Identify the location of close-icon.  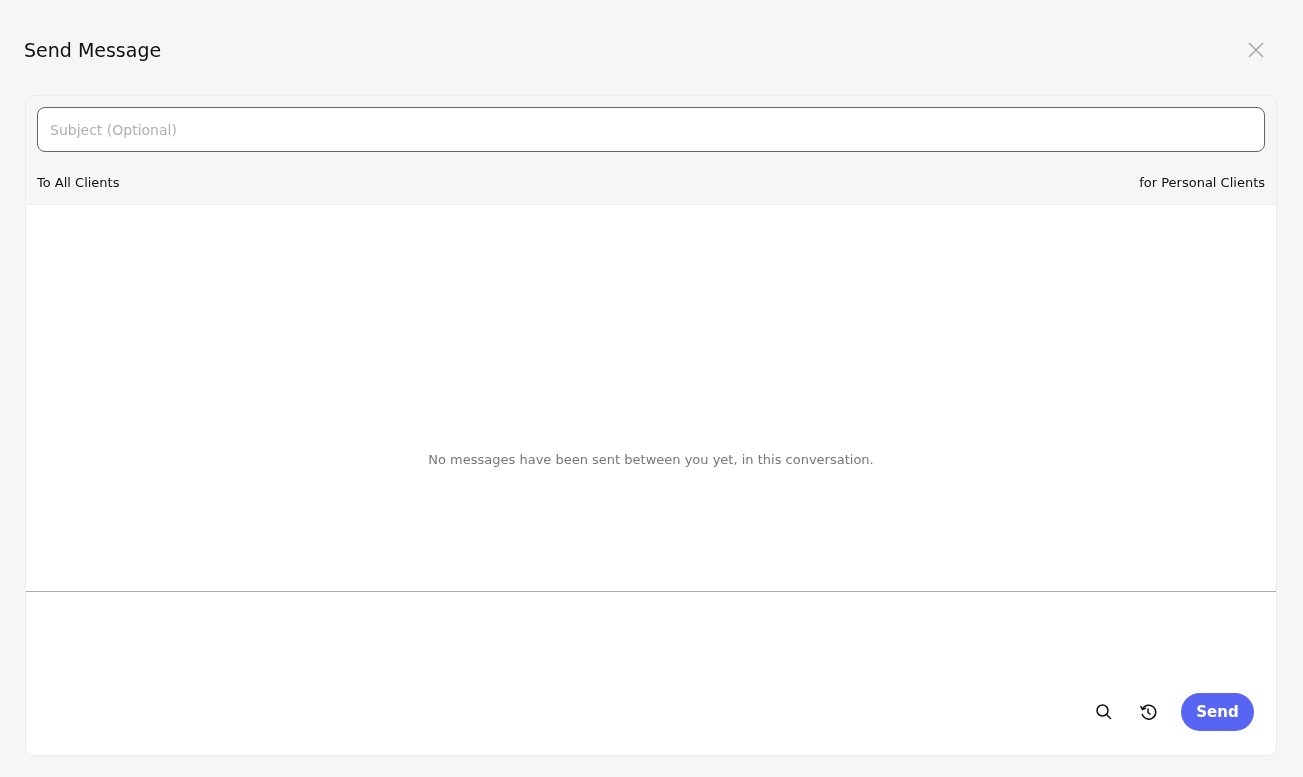
(1256, 50).